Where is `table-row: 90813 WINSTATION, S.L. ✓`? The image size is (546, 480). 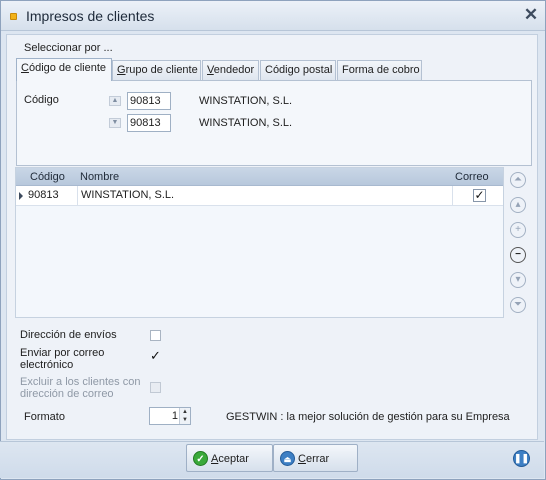 table-row: 90813 WINSTATION, S.L. ✓ is located at coordinates (259, 196).